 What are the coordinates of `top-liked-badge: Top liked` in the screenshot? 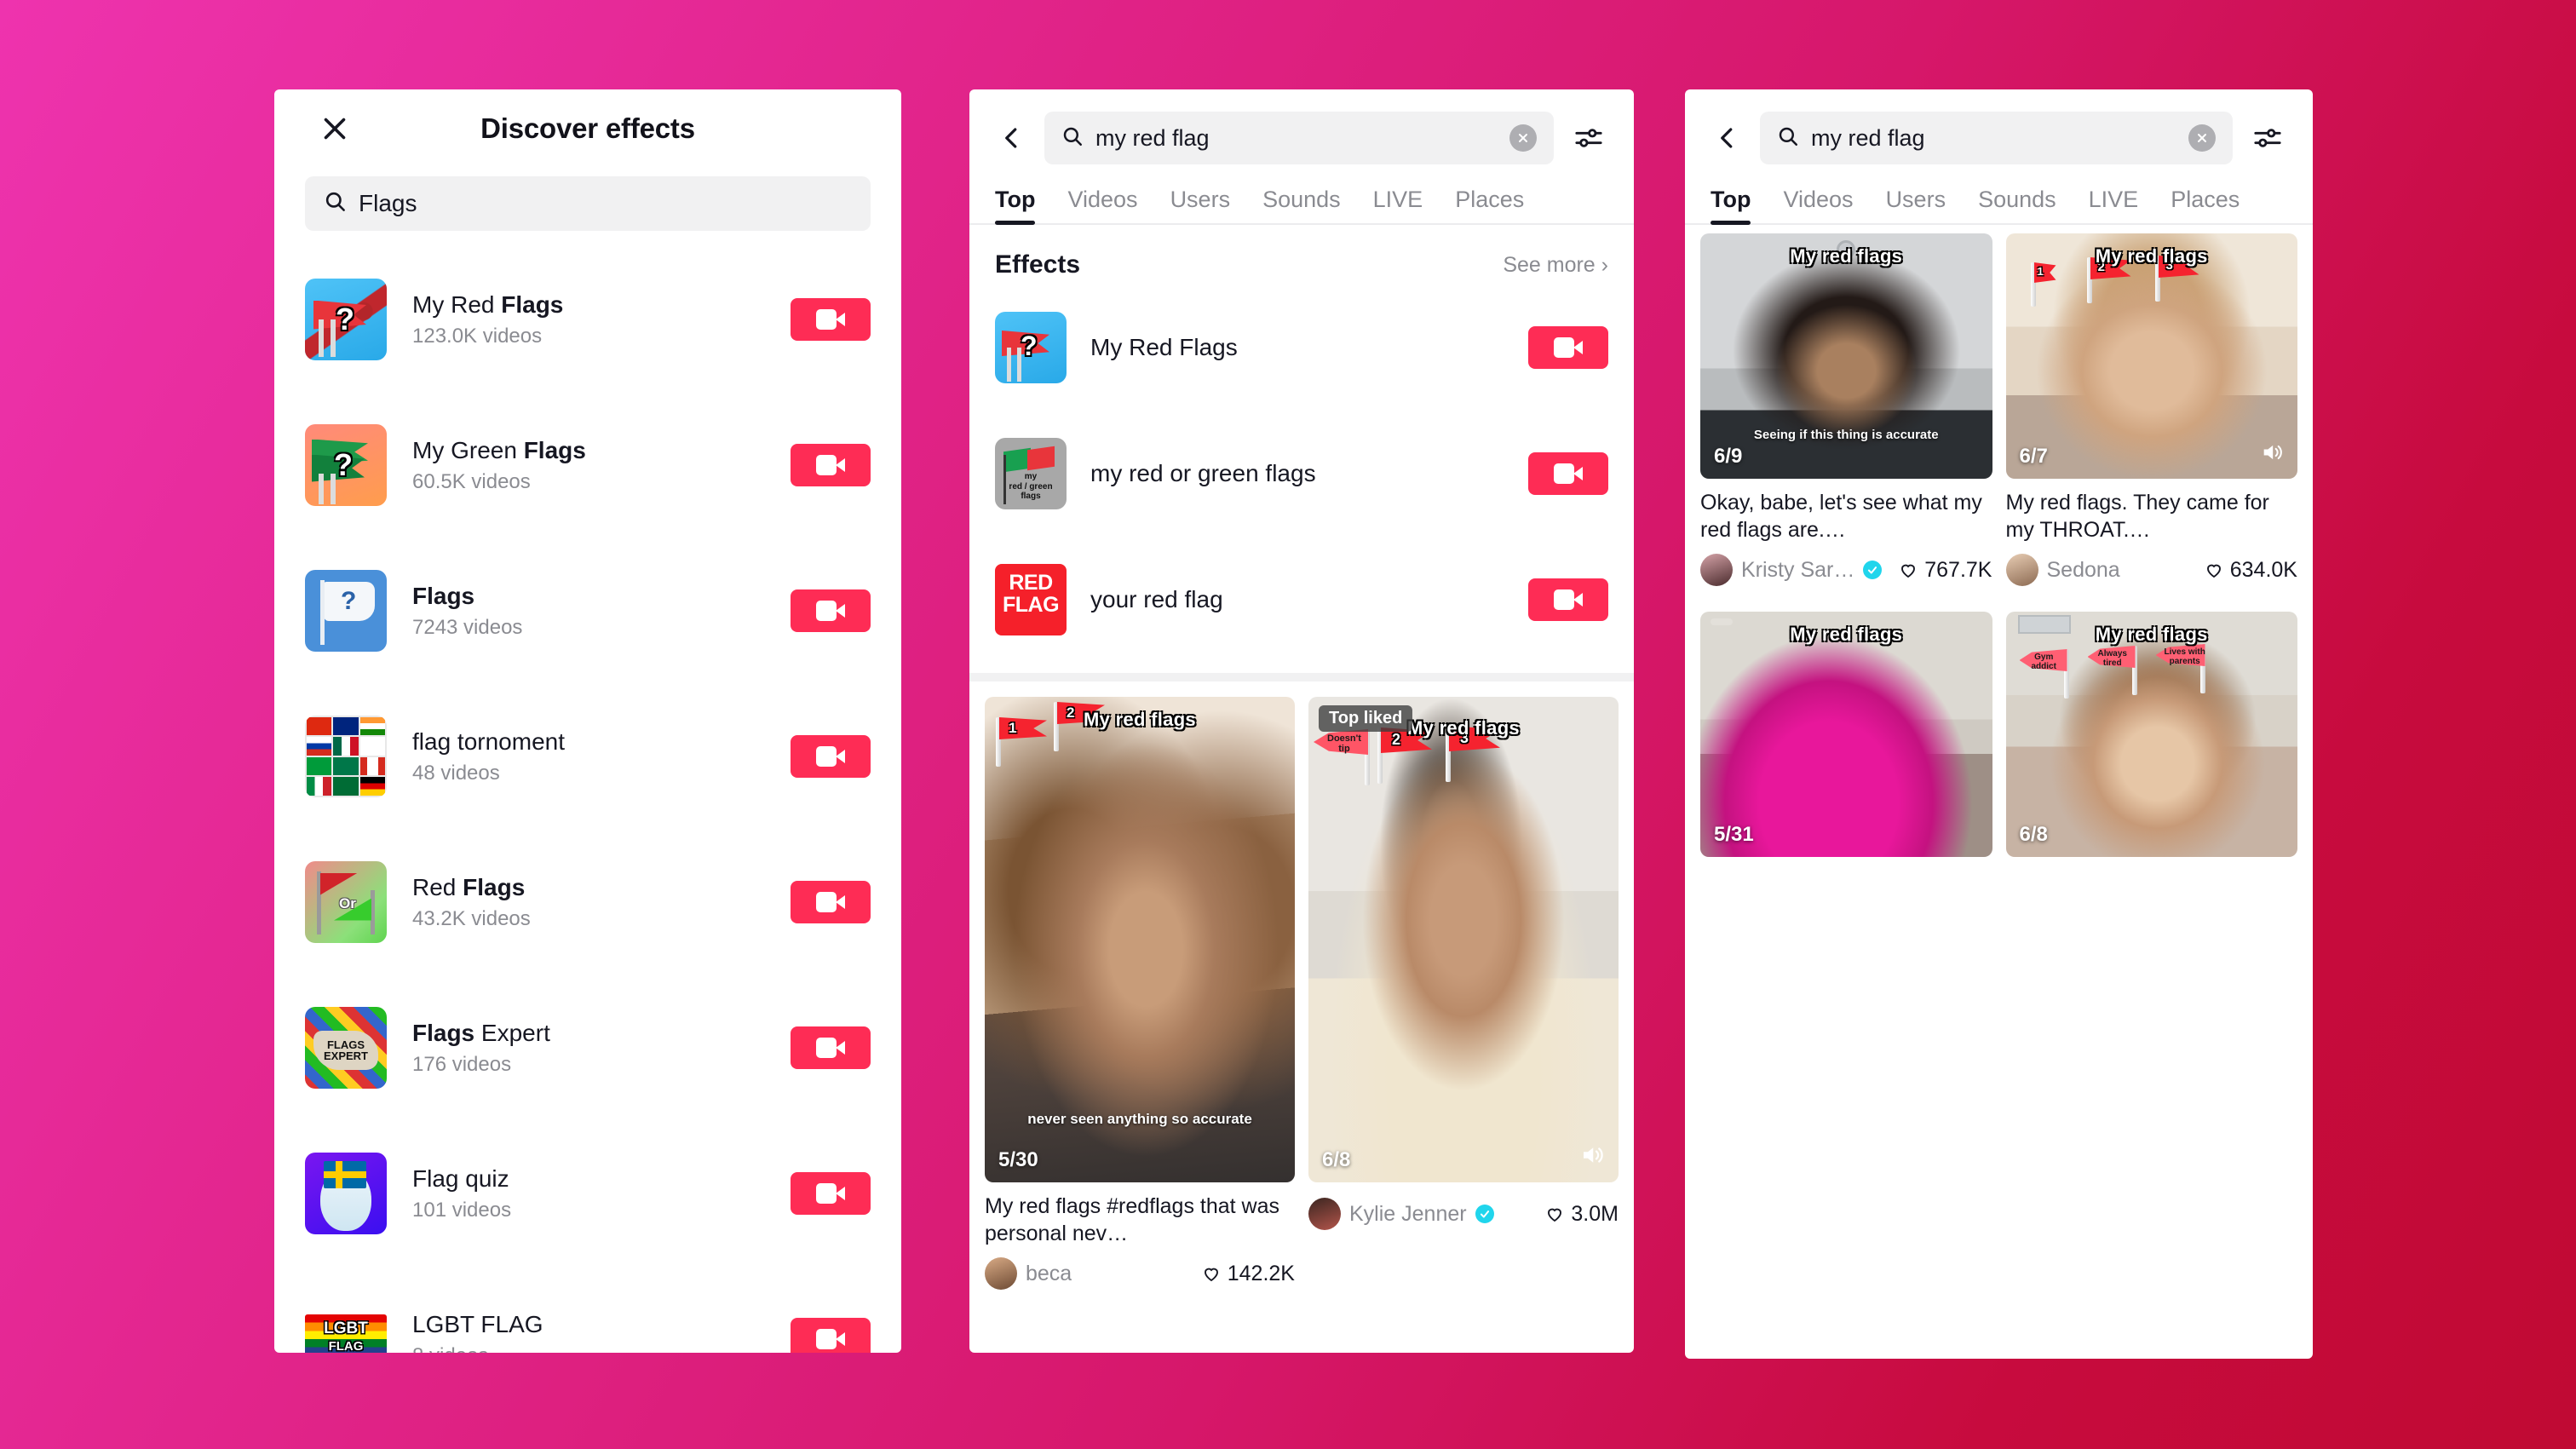 It's located at (1366, 719).